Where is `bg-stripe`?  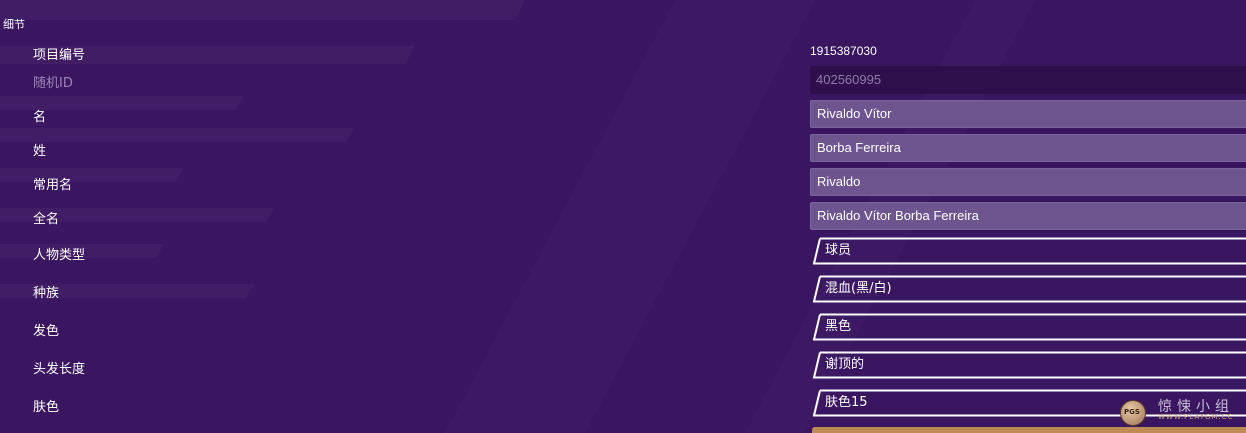 bg-stripe is located at coordinates (262, 10).